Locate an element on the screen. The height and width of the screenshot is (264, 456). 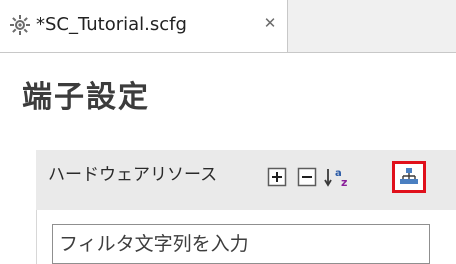
hierarchy-button is located at coordinates (409, 177).